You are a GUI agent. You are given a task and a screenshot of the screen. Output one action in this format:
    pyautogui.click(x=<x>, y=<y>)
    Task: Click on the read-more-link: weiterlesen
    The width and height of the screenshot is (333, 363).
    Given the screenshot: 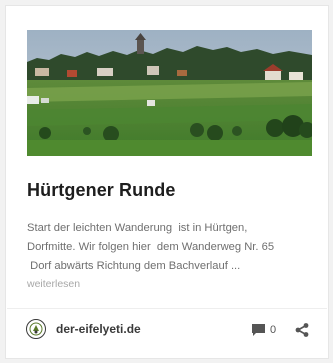 What is the action you would take?
    pyautogui.click(x=53, y=284)
    